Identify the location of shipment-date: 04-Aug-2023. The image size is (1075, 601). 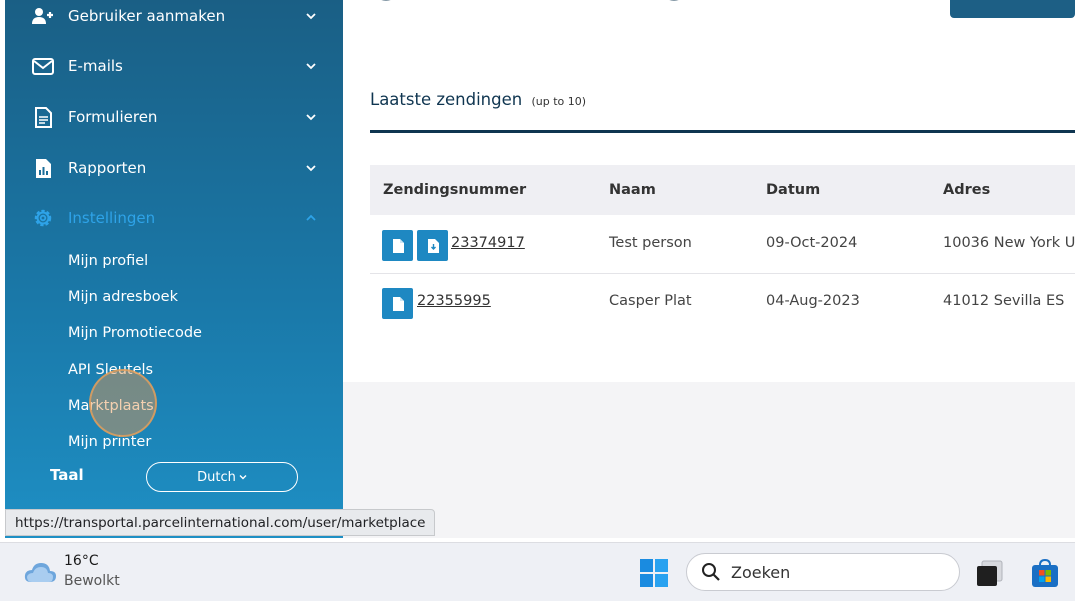
(813, 301).